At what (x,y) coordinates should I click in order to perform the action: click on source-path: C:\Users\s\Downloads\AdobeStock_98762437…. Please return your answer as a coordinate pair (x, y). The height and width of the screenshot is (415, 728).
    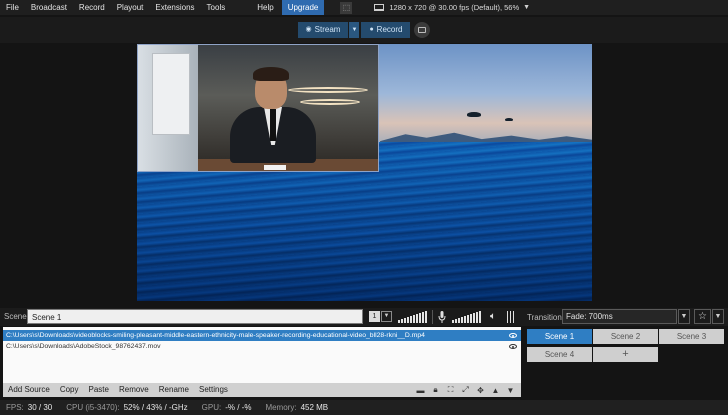
    Looking at the image, I should click on (83, 346).